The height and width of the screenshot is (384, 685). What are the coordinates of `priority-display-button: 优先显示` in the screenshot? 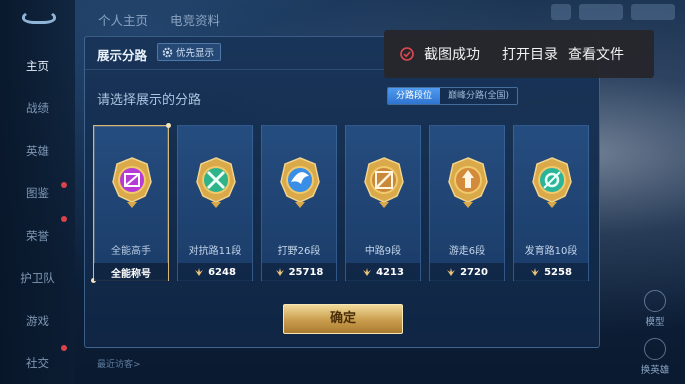 It's located at (189, 52).